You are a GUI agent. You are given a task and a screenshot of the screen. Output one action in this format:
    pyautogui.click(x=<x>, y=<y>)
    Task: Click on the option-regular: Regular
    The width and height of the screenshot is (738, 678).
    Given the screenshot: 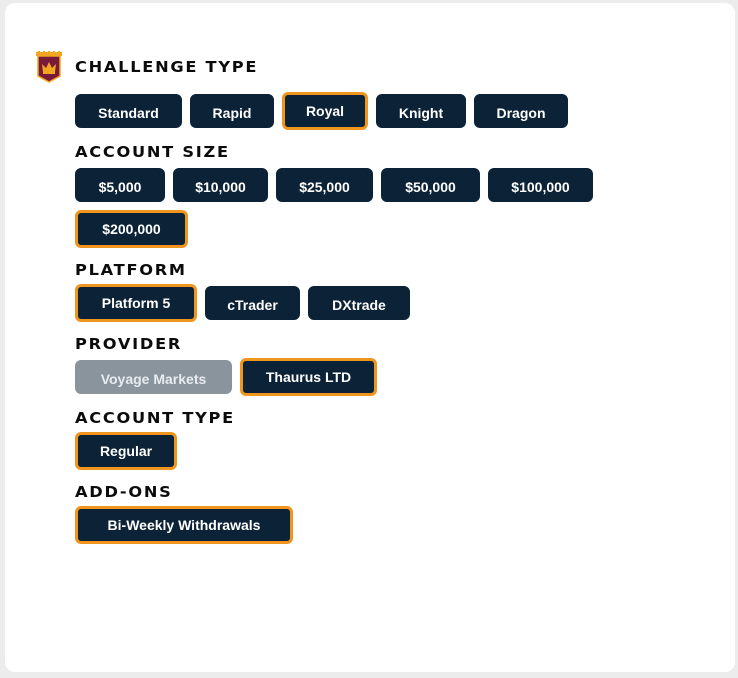 What is the action you would take?
    pyautogui.click(x=126, y=451)
    